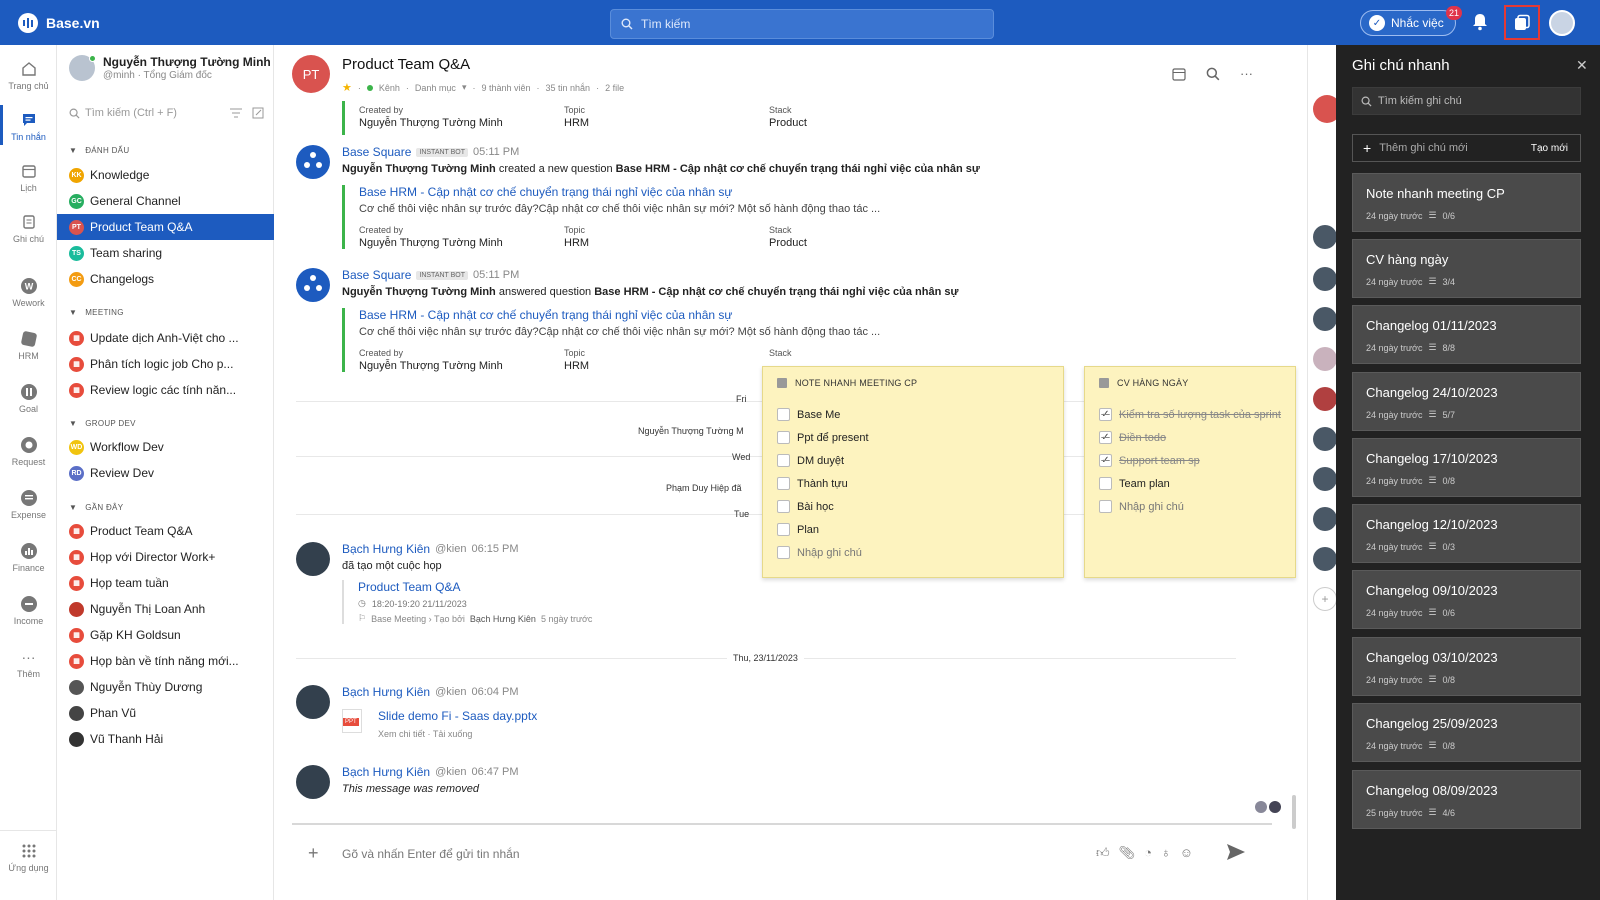 Image resolution: width=1600 pixels, height=900 pixels. Describe the element at coordinates (28, 75) in the screenshot. I see `nav-home: Trang chủ` at that location.